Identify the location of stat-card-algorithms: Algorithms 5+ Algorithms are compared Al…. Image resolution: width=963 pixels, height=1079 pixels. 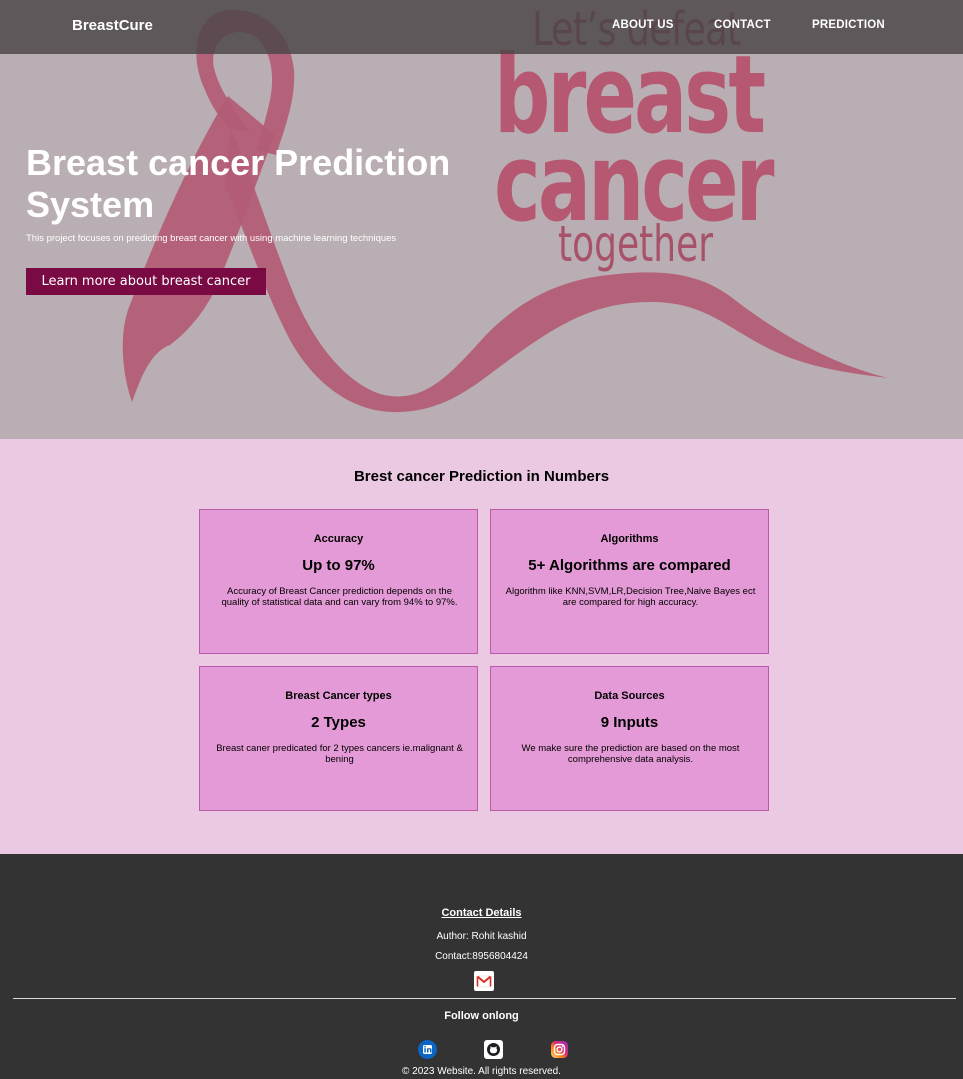
(629, 581).